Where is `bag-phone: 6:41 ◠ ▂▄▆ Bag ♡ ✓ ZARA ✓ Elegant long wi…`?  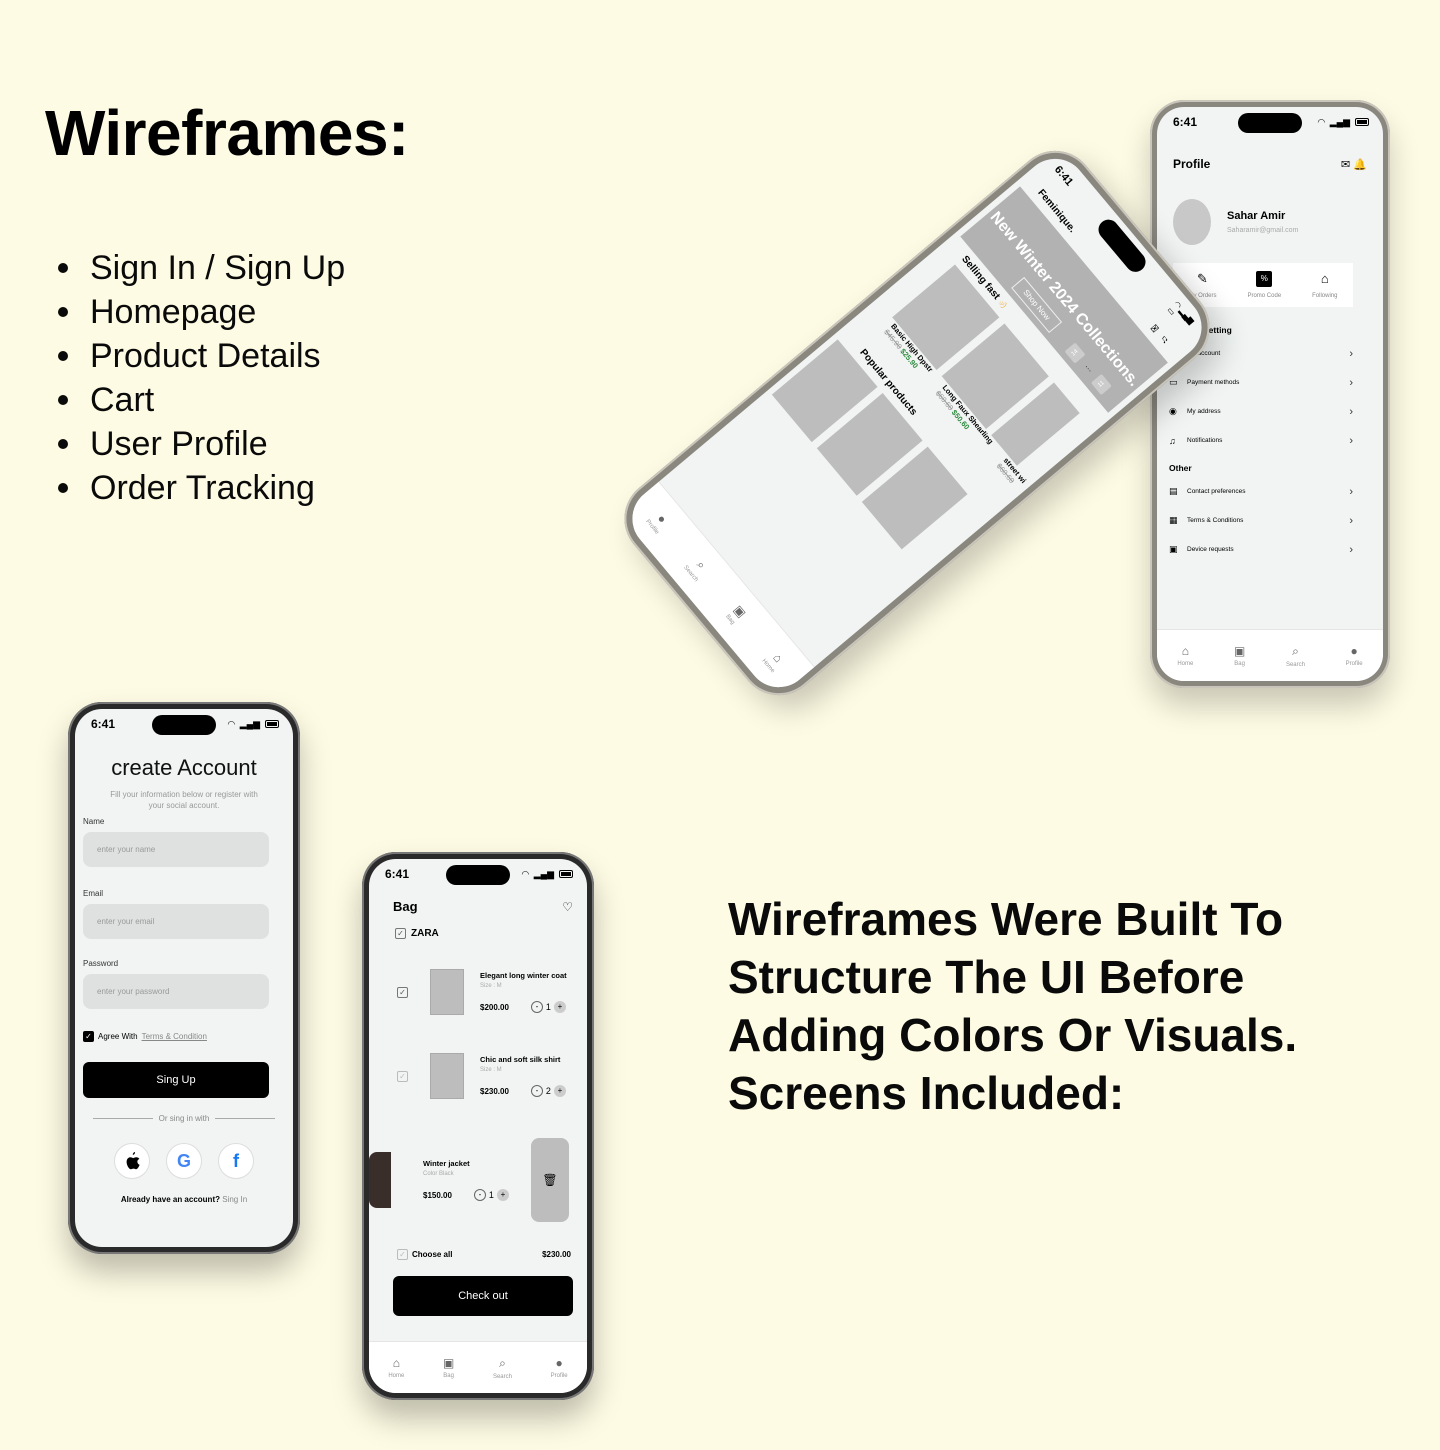 bag-phone: 6:41 ◠ ▂▄▆ Bag ♡ ✓ ZARA ✓ Elegant long wi… is located at coordinates (478, 1126).